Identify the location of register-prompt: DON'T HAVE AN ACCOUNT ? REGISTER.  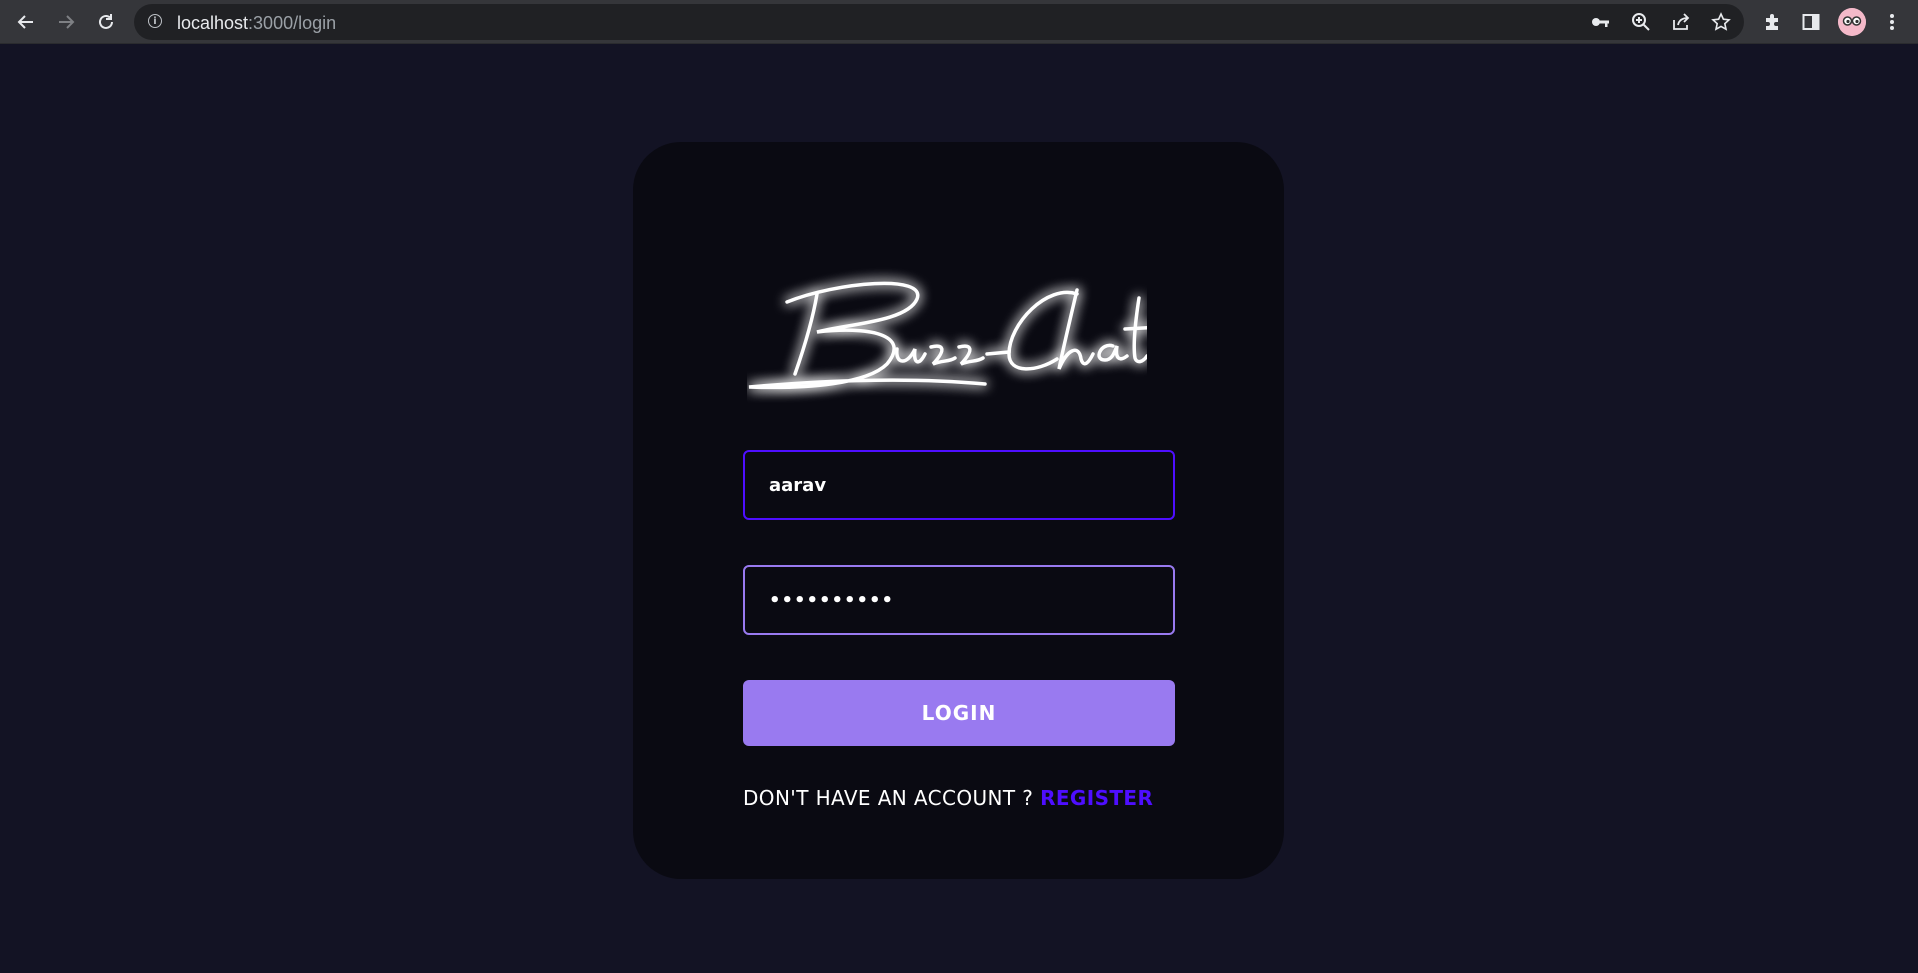
(959, 798).